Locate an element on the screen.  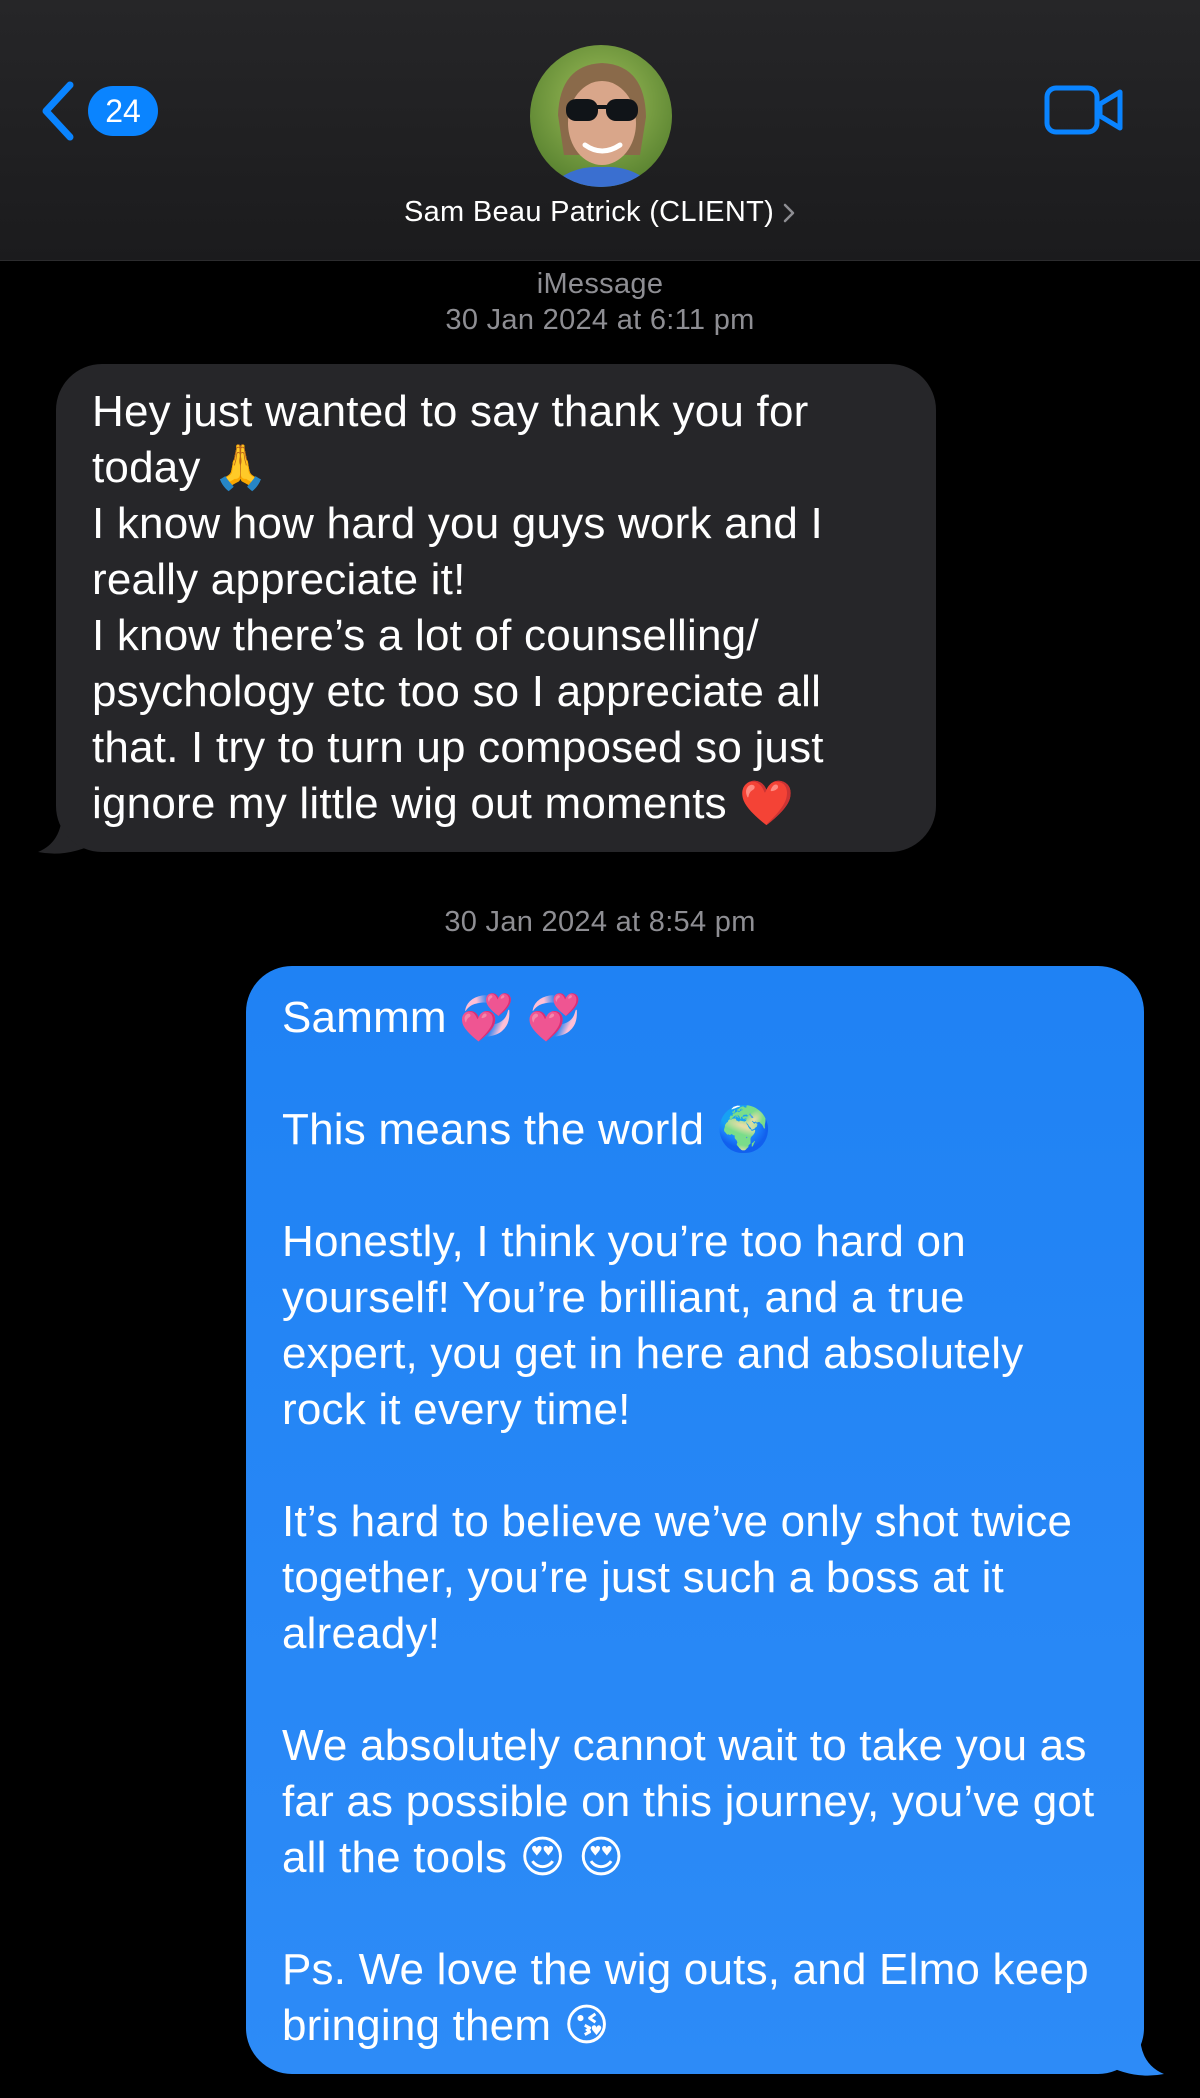
message-paragraph: This means the world 🌍 is located at coordinates (527, 1129).